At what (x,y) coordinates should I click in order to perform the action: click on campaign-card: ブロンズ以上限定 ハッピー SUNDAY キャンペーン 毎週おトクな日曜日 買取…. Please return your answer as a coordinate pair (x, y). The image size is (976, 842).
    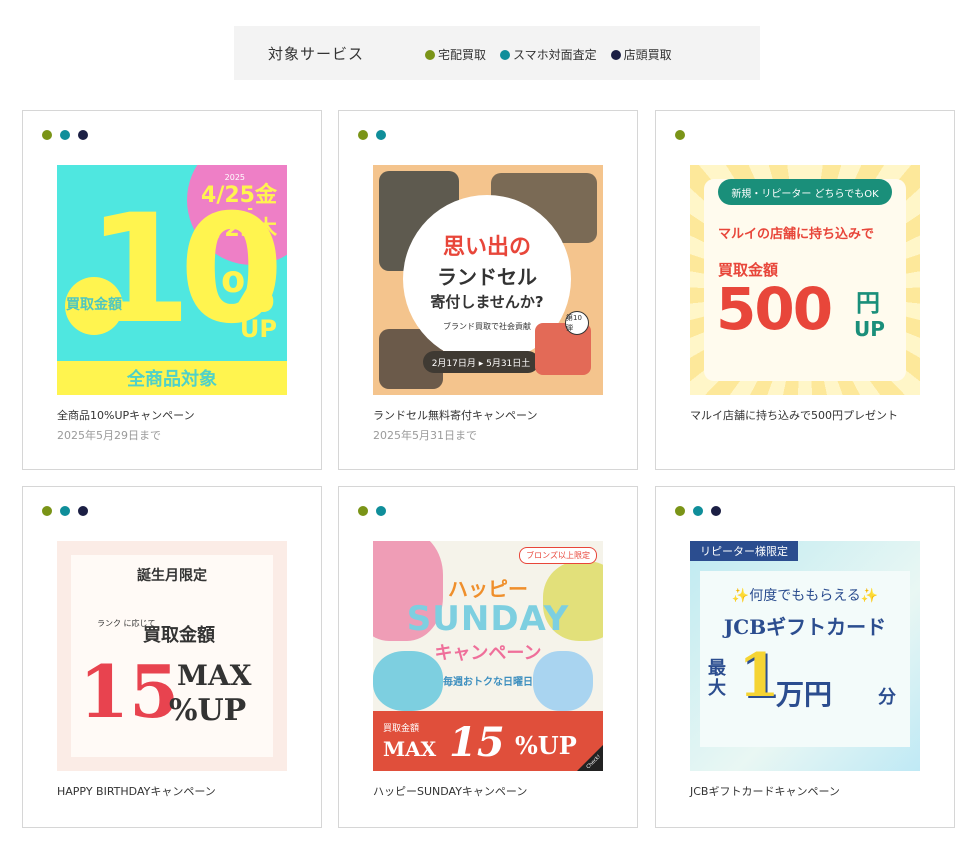
    Looking at the image, I should click on (488, 657).